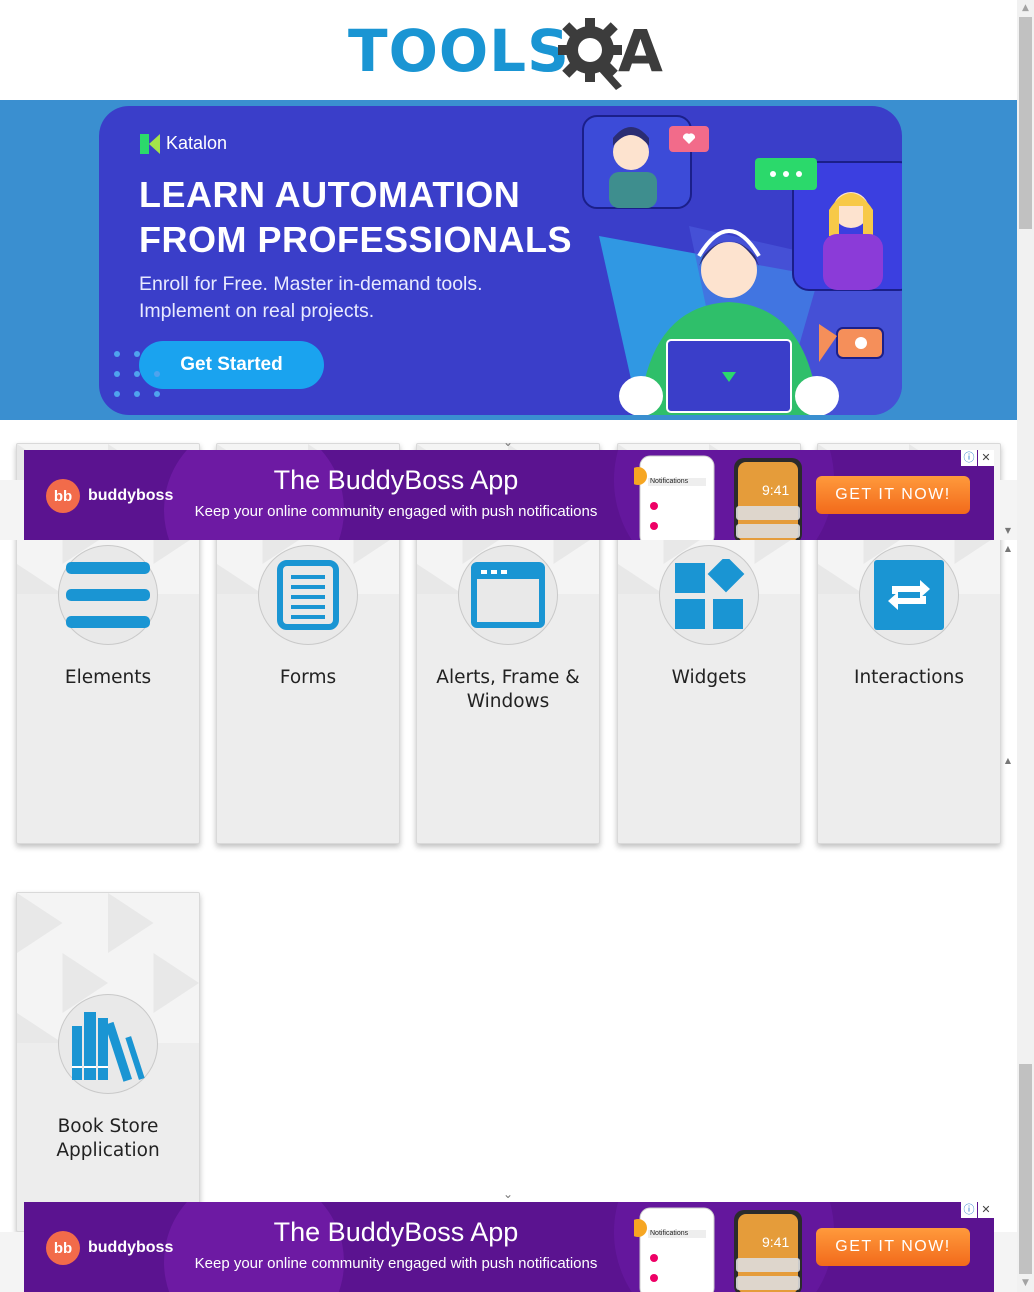  Describe the element at coordinates (640, 51) in the screenshot. I see `logo-suffix: A` at that location.